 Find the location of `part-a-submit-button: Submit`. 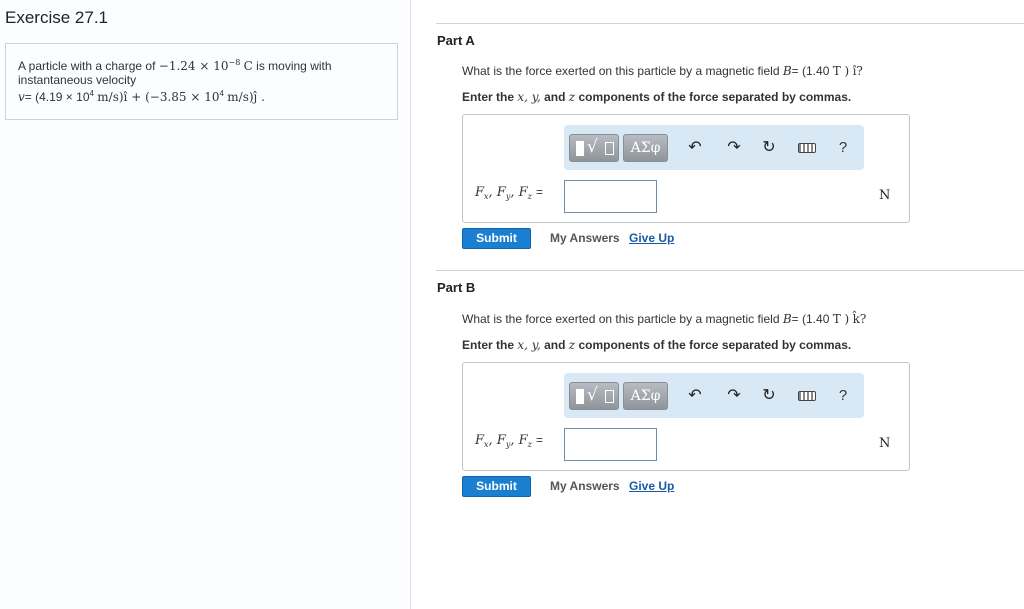

part-a-submit-button: Submit is located at coordinates (496, 238).